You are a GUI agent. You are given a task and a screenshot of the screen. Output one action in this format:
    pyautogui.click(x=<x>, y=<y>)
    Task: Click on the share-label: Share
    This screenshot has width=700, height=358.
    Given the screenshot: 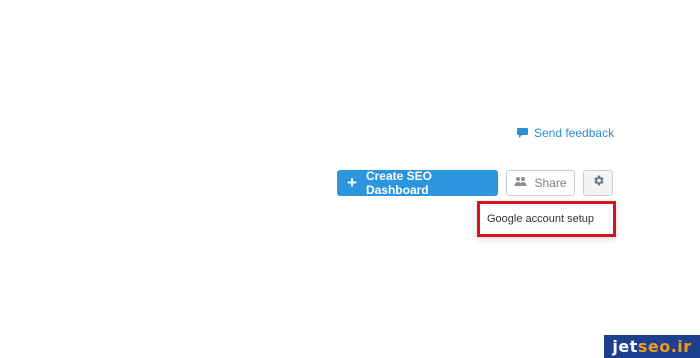 What is the action you would take?
    pyautogui.click(x=550, y=183)
    